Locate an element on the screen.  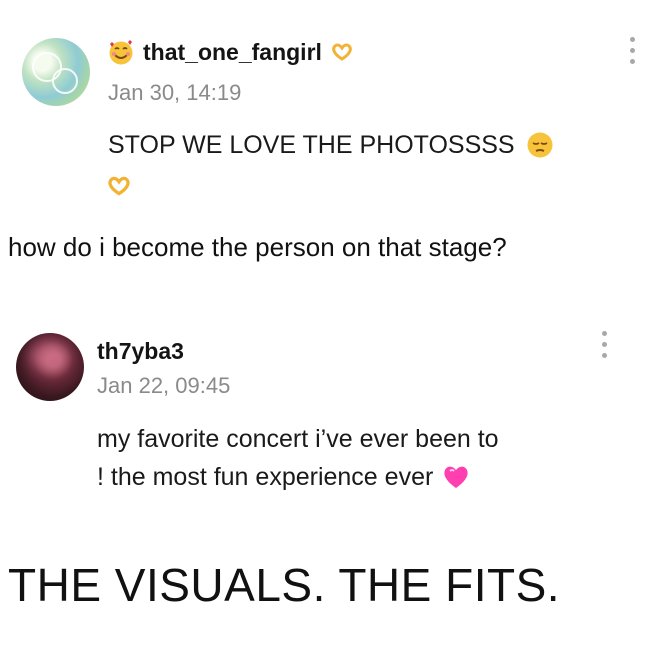
comment-text-line: STOP WE LOVE THE PHOTOSSSS is located at coordinates (311, 145).